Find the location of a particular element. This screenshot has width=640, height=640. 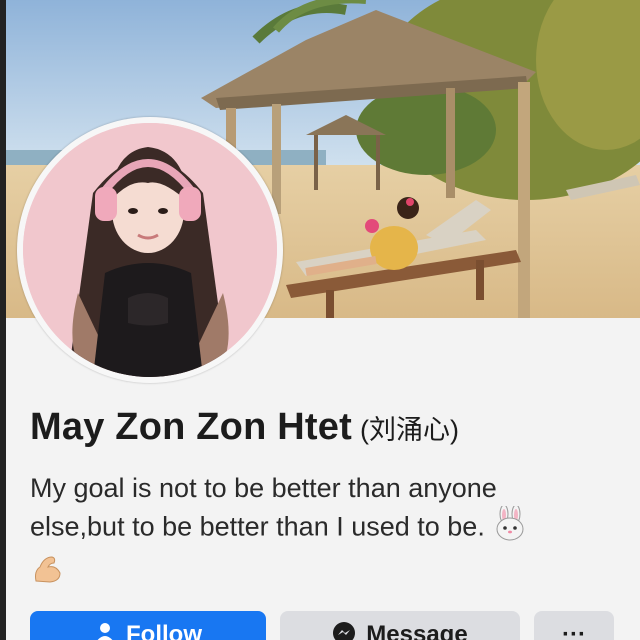

message-label: Message is located at coordinates (417, 630).